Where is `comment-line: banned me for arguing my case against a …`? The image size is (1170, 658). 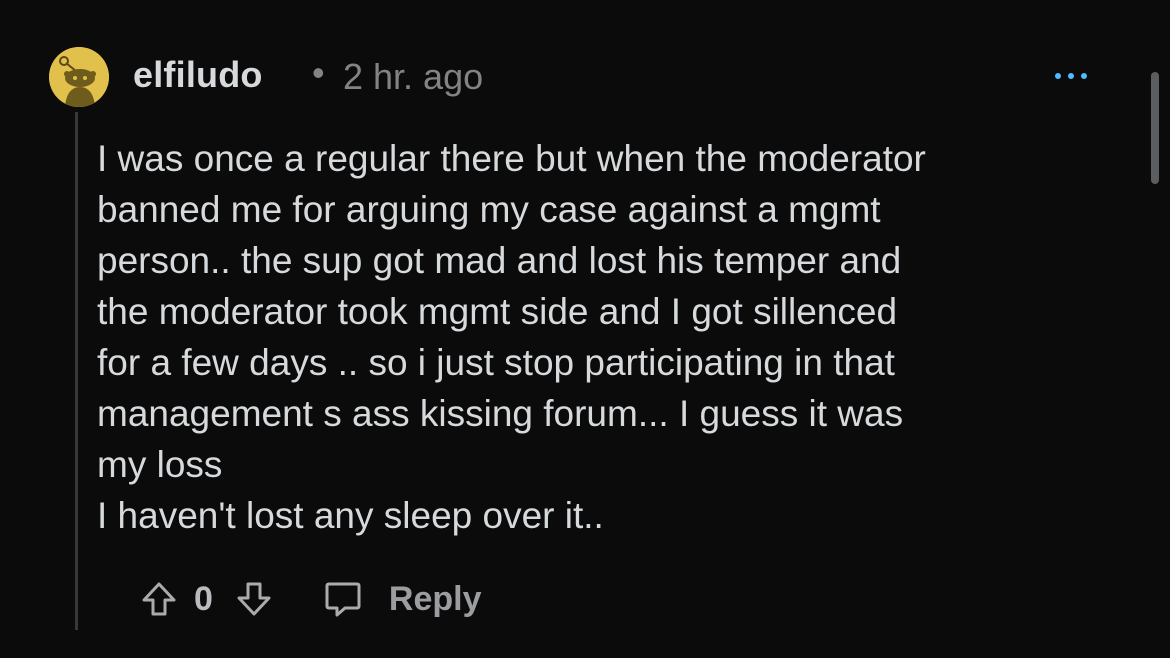 comment-line: banned me for arguing my case against a … is located at coordinates (489, 209).